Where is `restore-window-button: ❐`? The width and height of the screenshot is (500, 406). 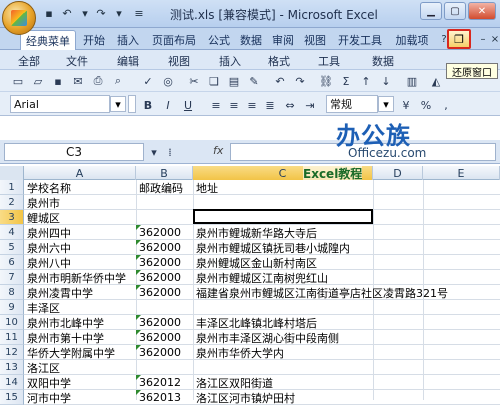 restore-window-button: ❐ is located at coordinates (459, 39).